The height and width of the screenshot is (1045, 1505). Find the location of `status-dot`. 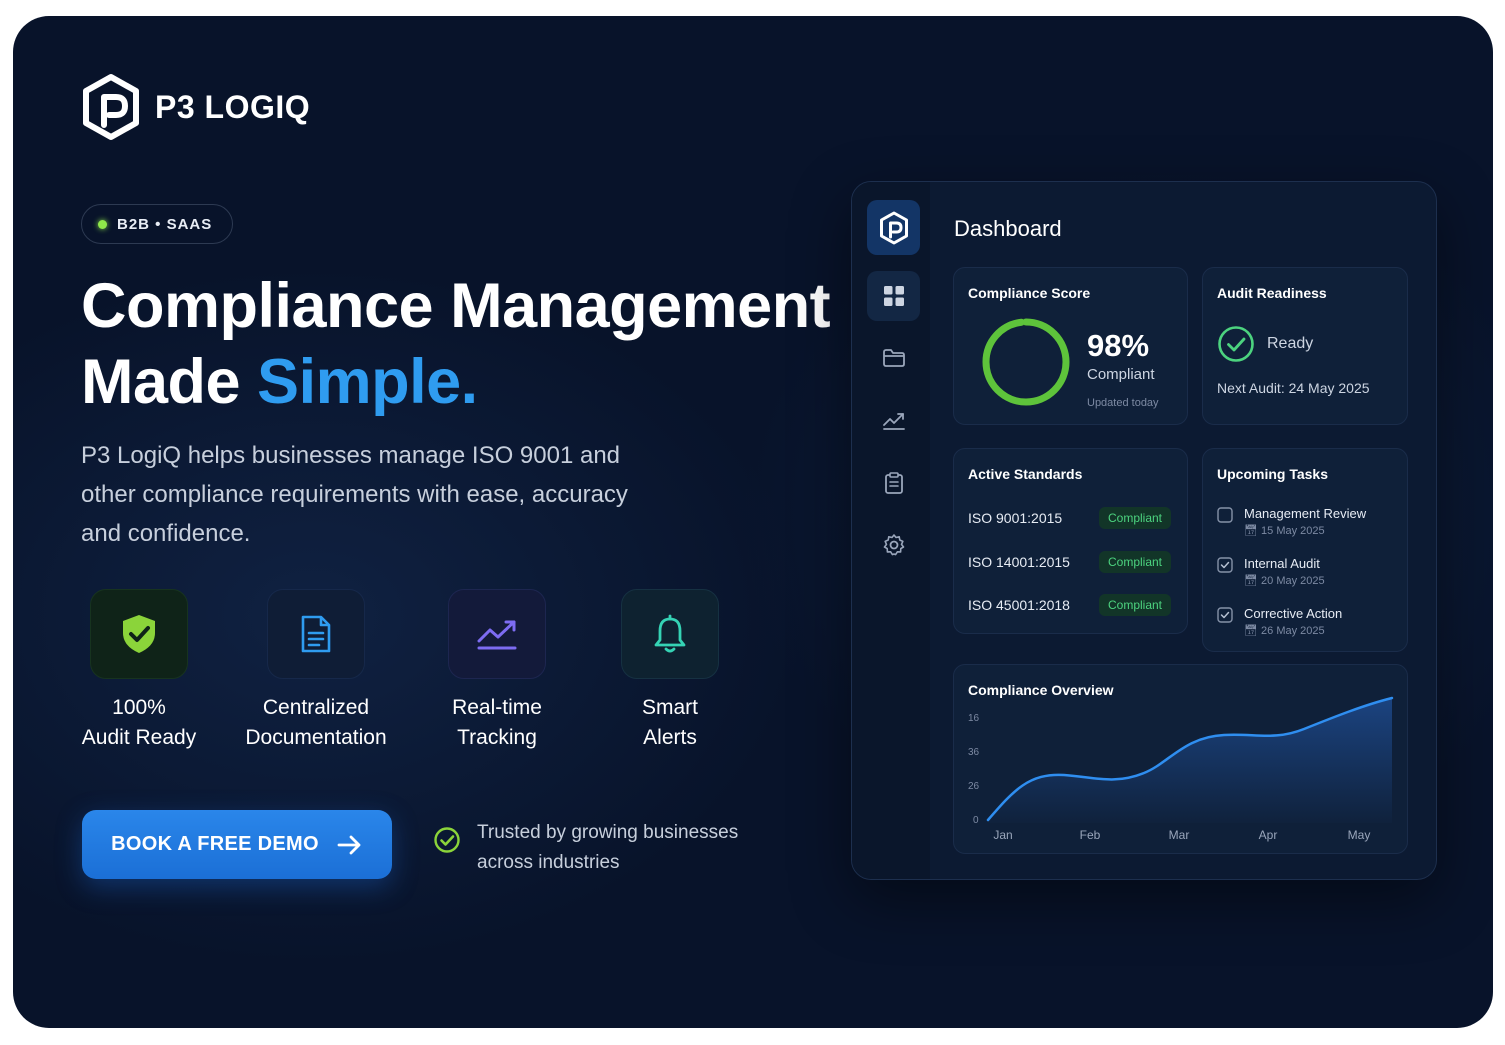

status-dot is located at coordinates (102, 224).